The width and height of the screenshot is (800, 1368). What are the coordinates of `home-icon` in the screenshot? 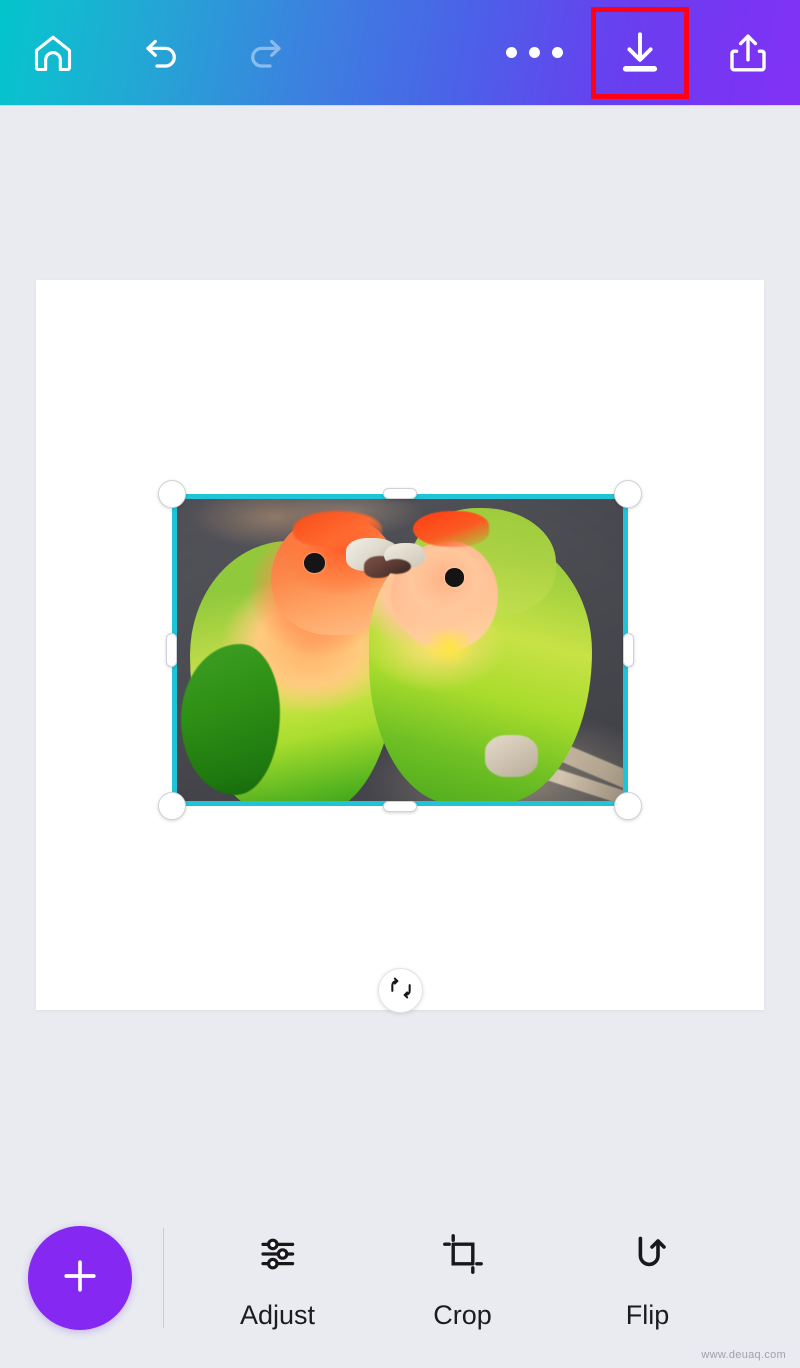 It's located at (53, 53).